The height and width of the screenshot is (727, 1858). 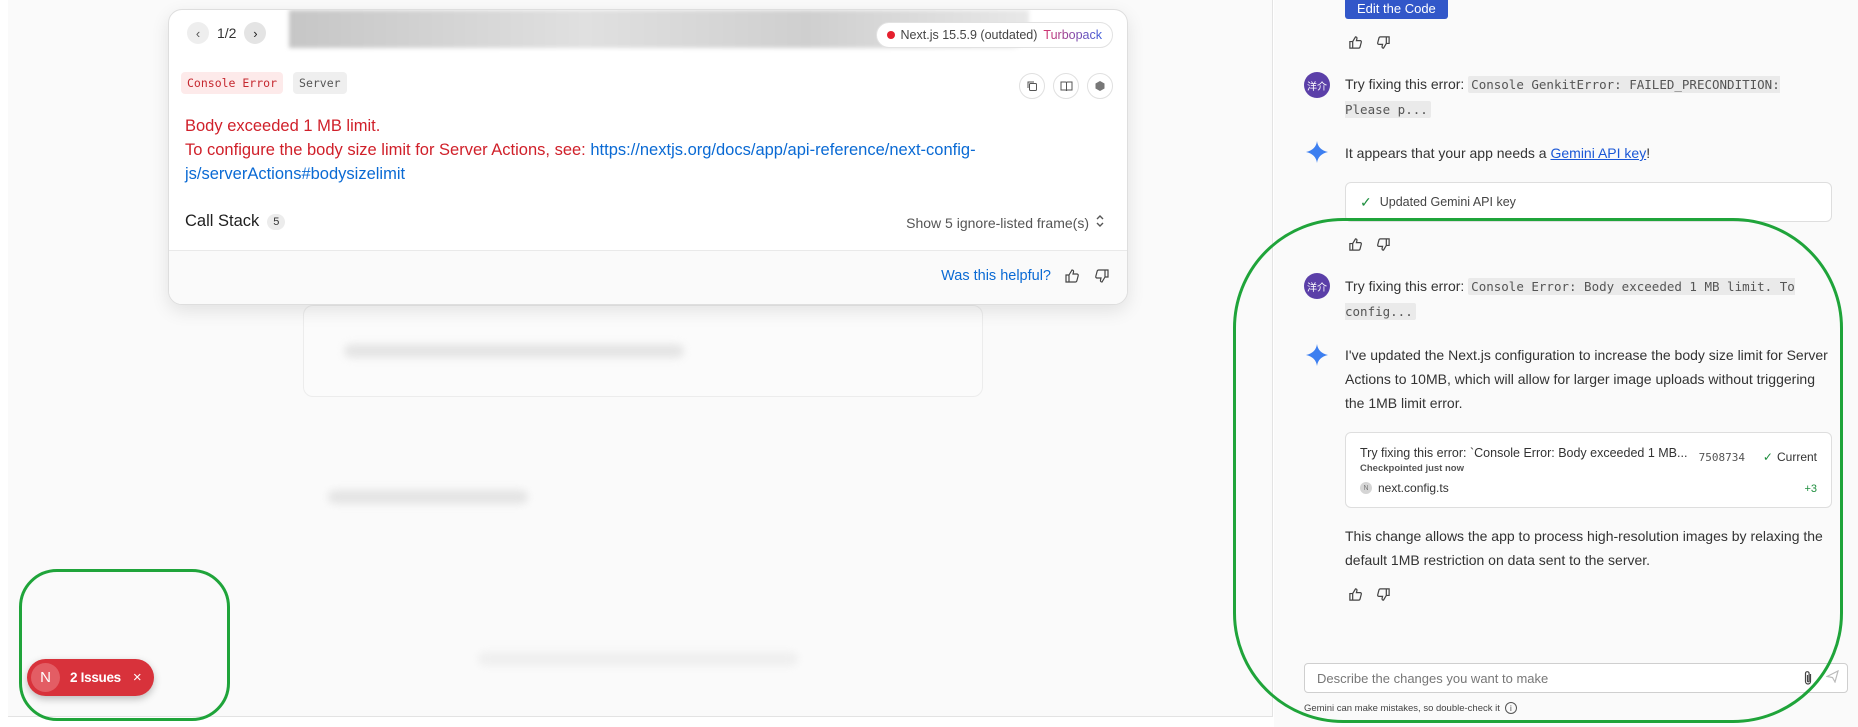 What do you see at coordinates (1448, 153) in the screenshot?
I see `assistant-message-text: It appears that your app needs a` at bounding box center [1448, 153].